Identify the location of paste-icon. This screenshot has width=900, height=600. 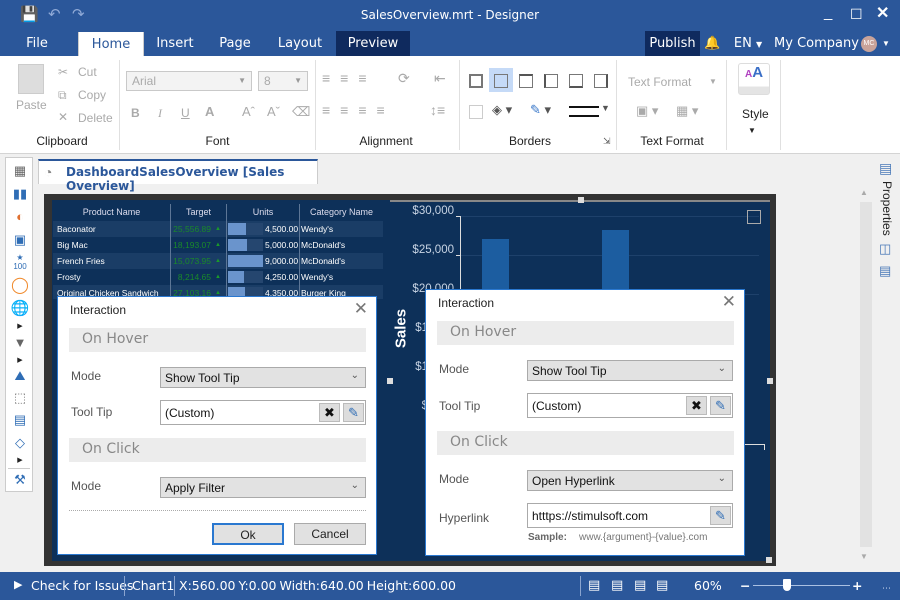
(31, 79).